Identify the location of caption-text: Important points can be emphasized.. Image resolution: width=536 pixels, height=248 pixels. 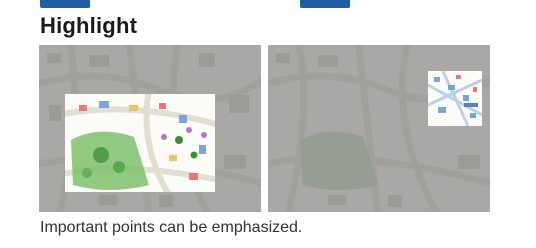
(171, 227).